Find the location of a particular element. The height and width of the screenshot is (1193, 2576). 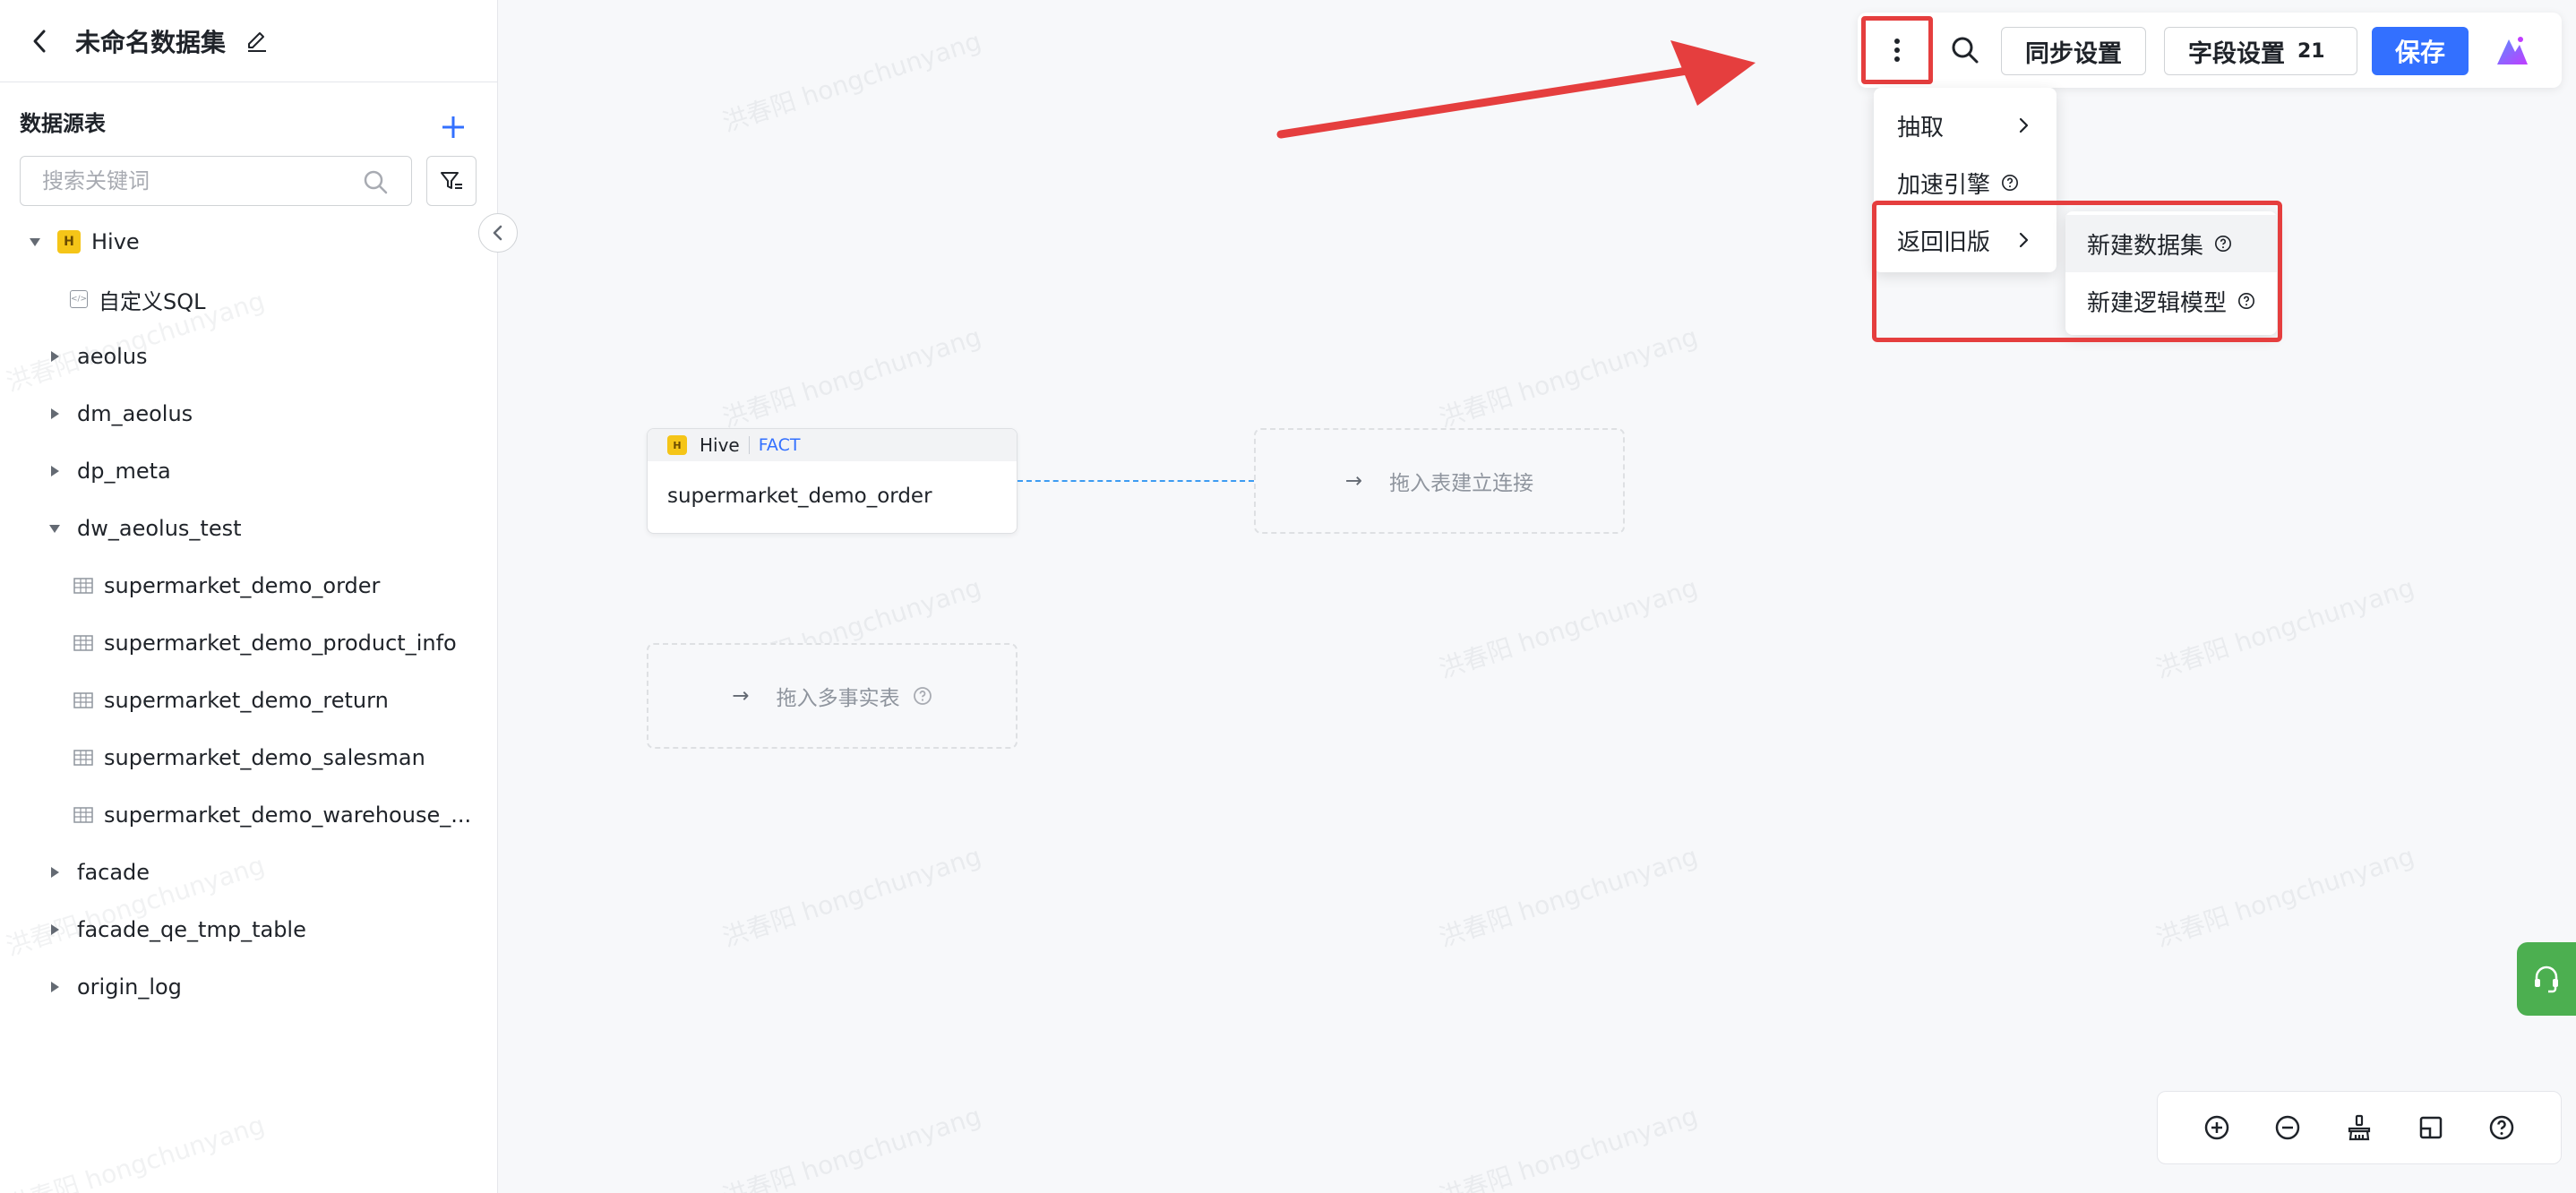

filter-button is located at coordinates (451, 181).